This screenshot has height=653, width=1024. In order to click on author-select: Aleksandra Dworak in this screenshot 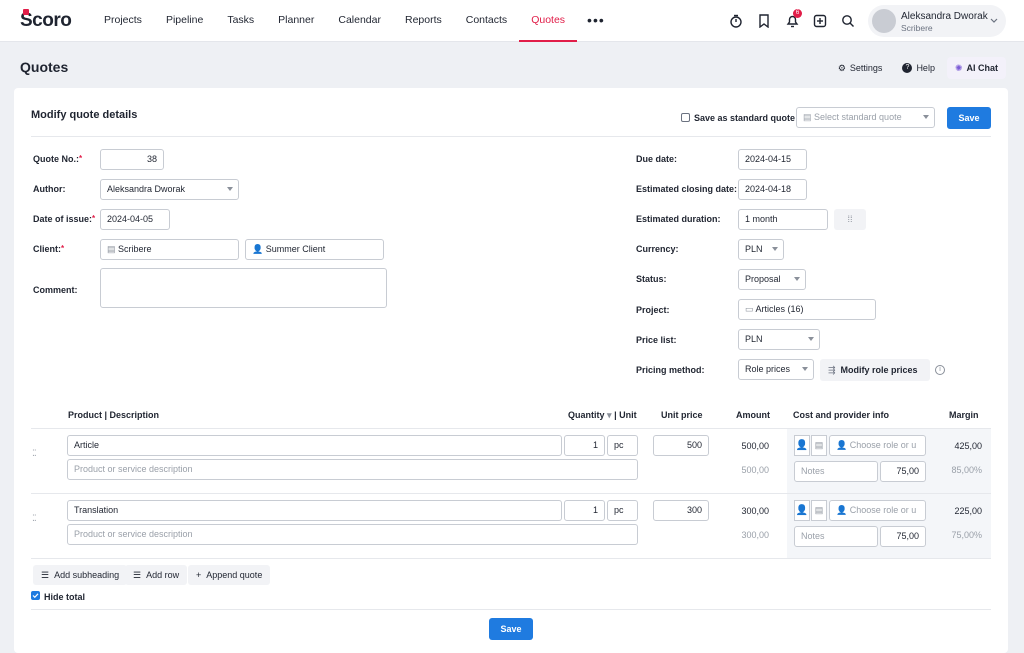, I will do `click(169, 189)`.